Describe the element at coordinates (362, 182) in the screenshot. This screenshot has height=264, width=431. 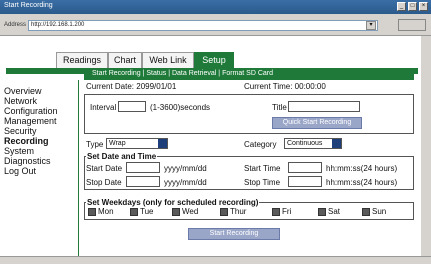
I see `stop-time-format: hh:mm:ss(24 hours)` at that location.